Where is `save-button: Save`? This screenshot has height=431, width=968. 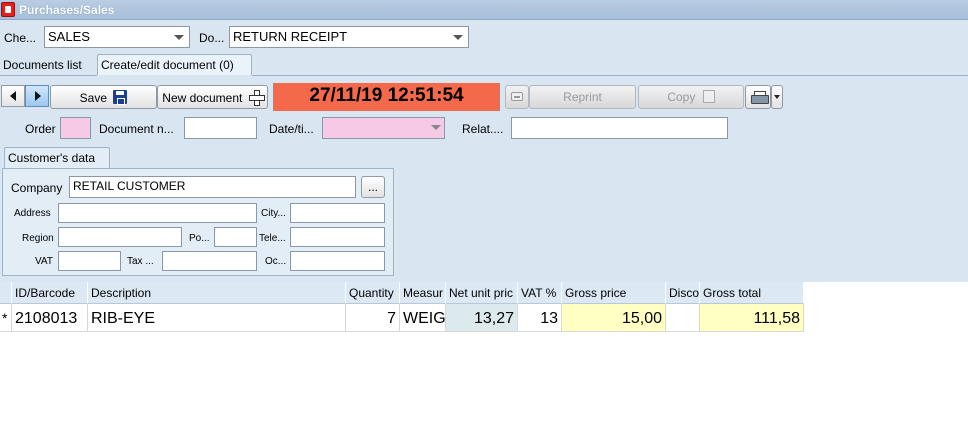 save-button: Save is located at coordinates (103, 97).